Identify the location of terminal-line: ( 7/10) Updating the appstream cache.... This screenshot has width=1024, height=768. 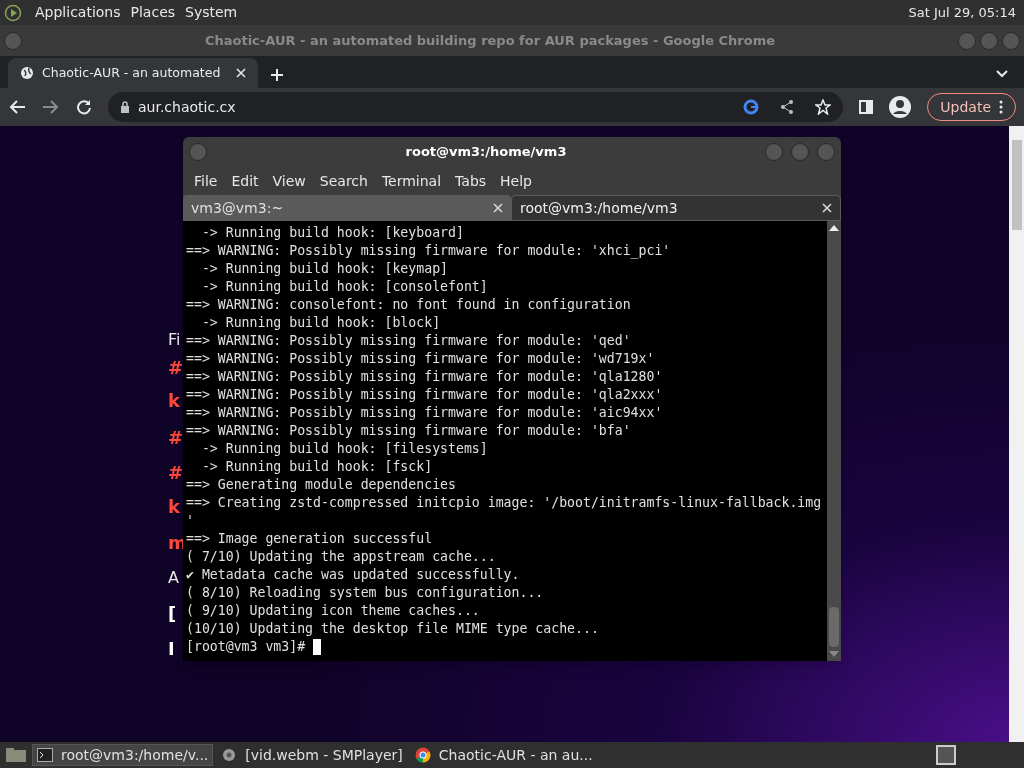
(341, 556).